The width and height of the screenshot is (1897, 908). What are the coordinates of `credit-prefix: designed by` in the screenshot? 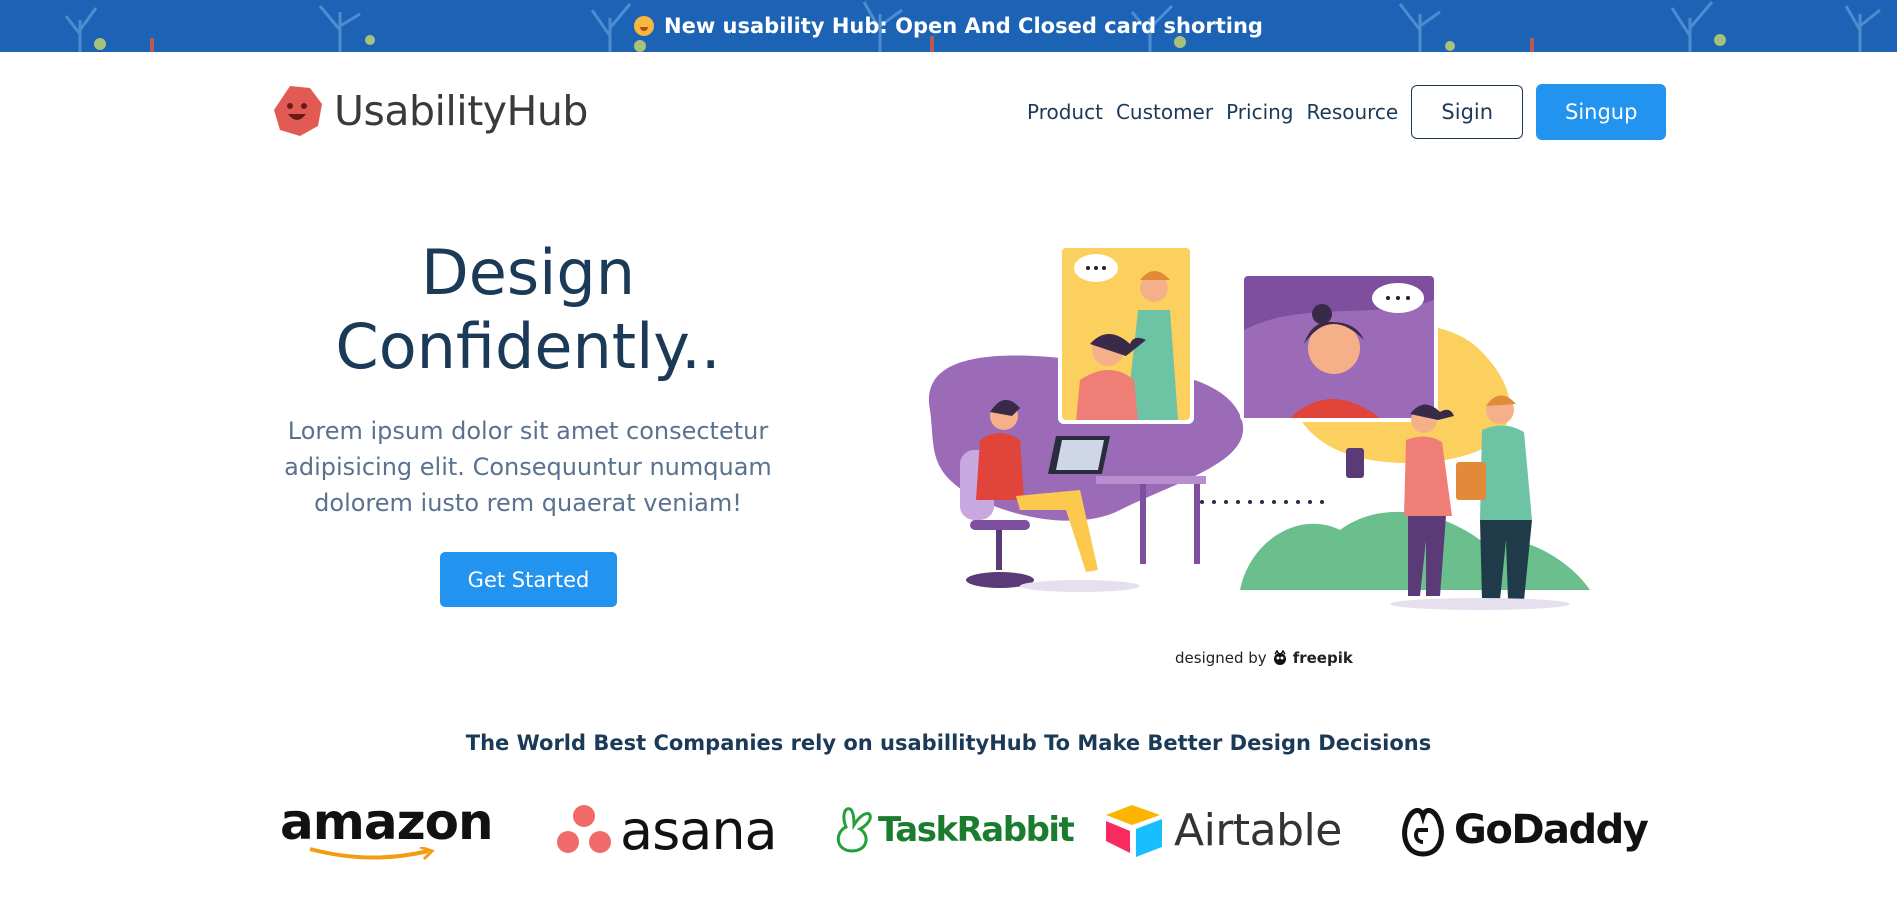 It's located at (1221, 658).